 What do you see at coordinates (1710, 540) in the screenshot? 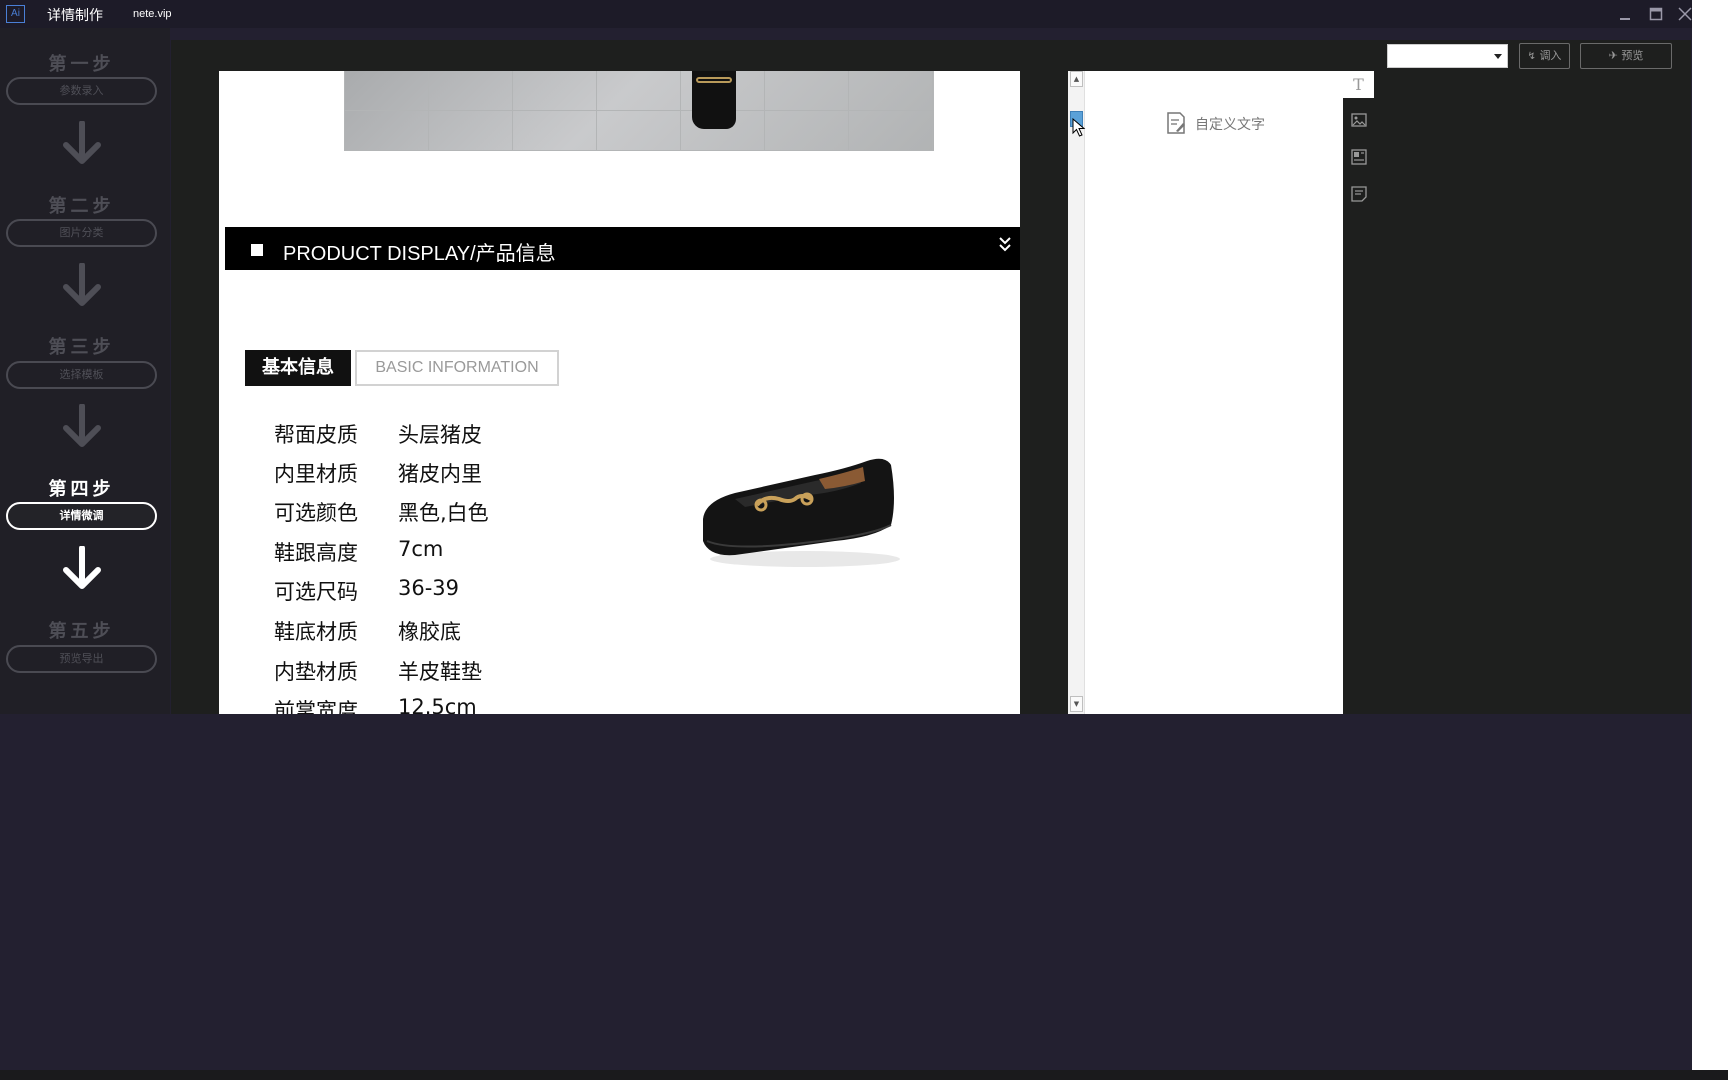
I see `window-edge` at bounding box center [1710, 540].